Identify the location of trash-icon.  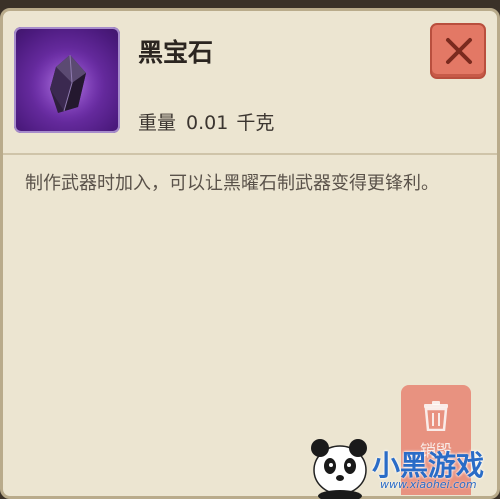
(436, 416).